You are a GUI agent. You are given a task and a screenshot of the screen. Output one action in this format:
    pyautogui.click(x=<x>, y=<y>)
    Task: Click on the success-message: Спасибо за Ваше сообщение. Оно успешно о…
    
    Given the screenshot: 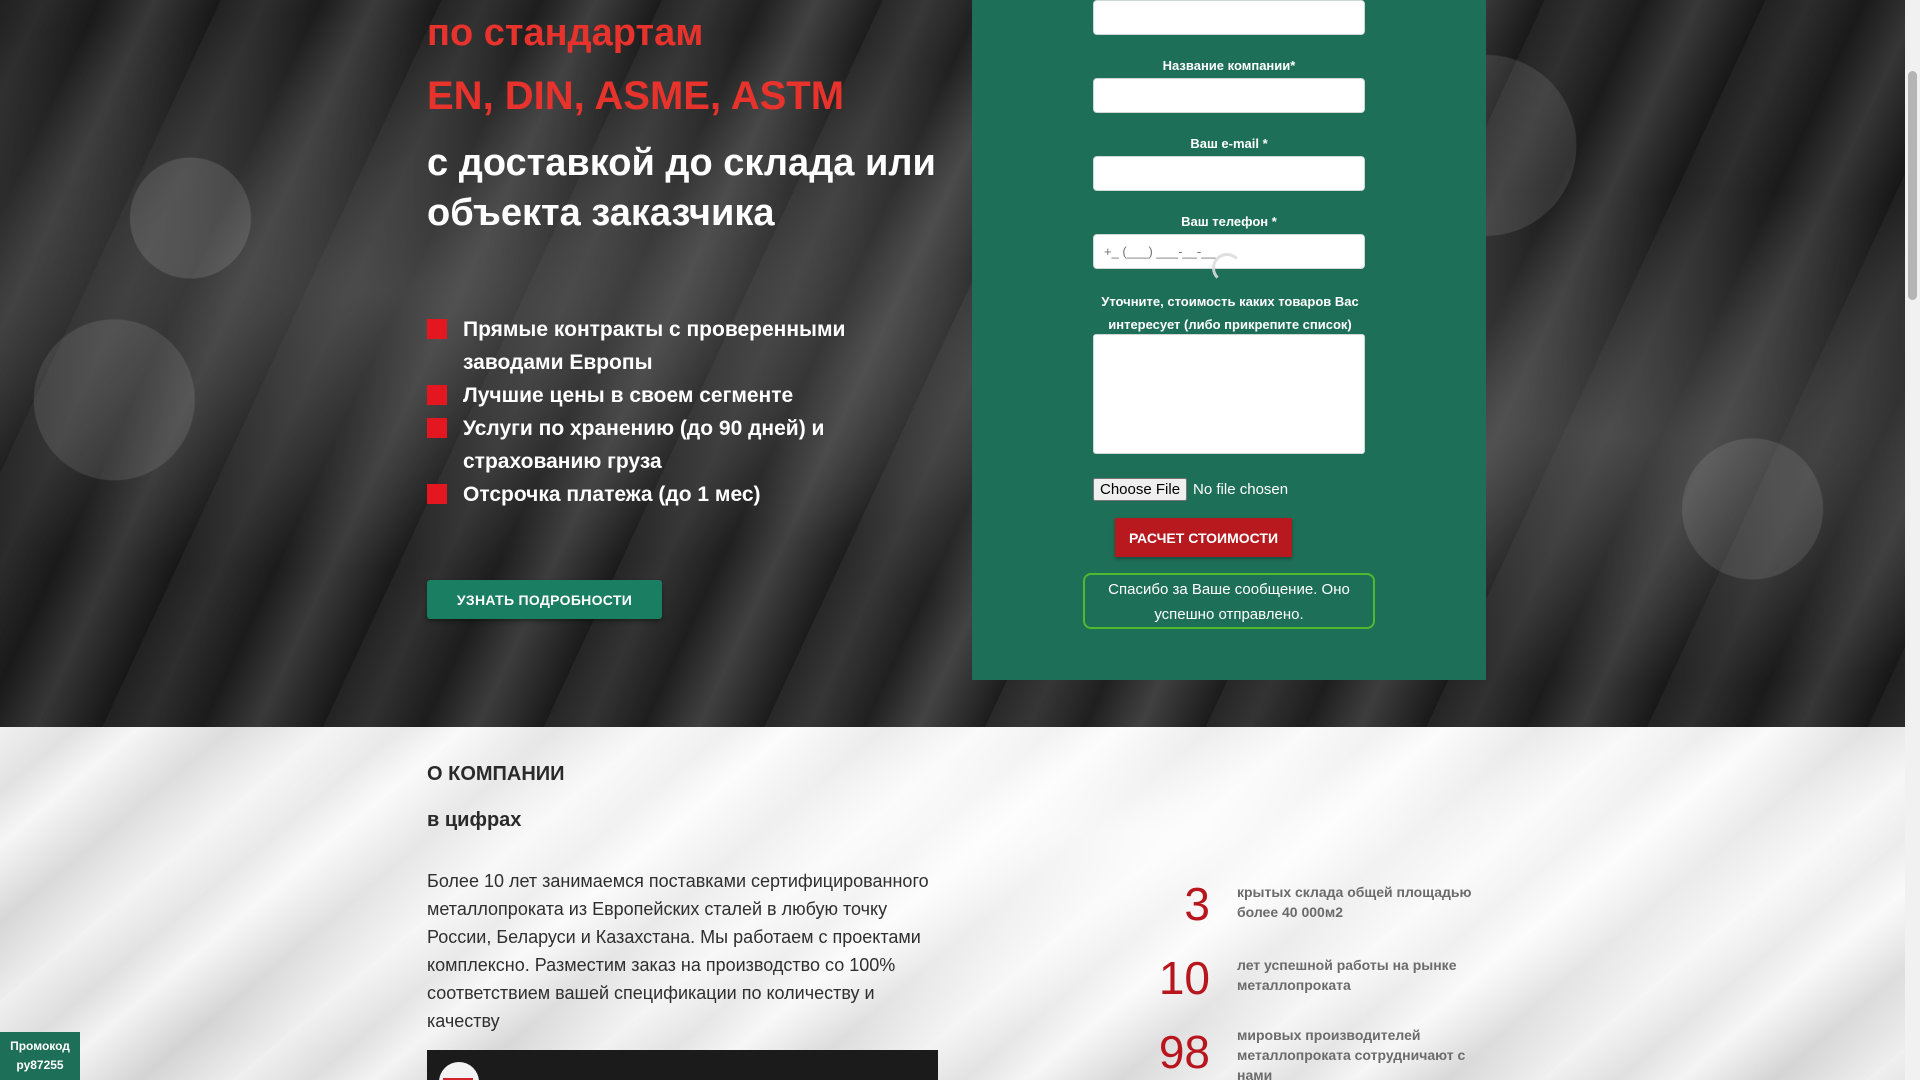 What is the action you would take?
    pyautogui.click(x=1229, y=601)
    